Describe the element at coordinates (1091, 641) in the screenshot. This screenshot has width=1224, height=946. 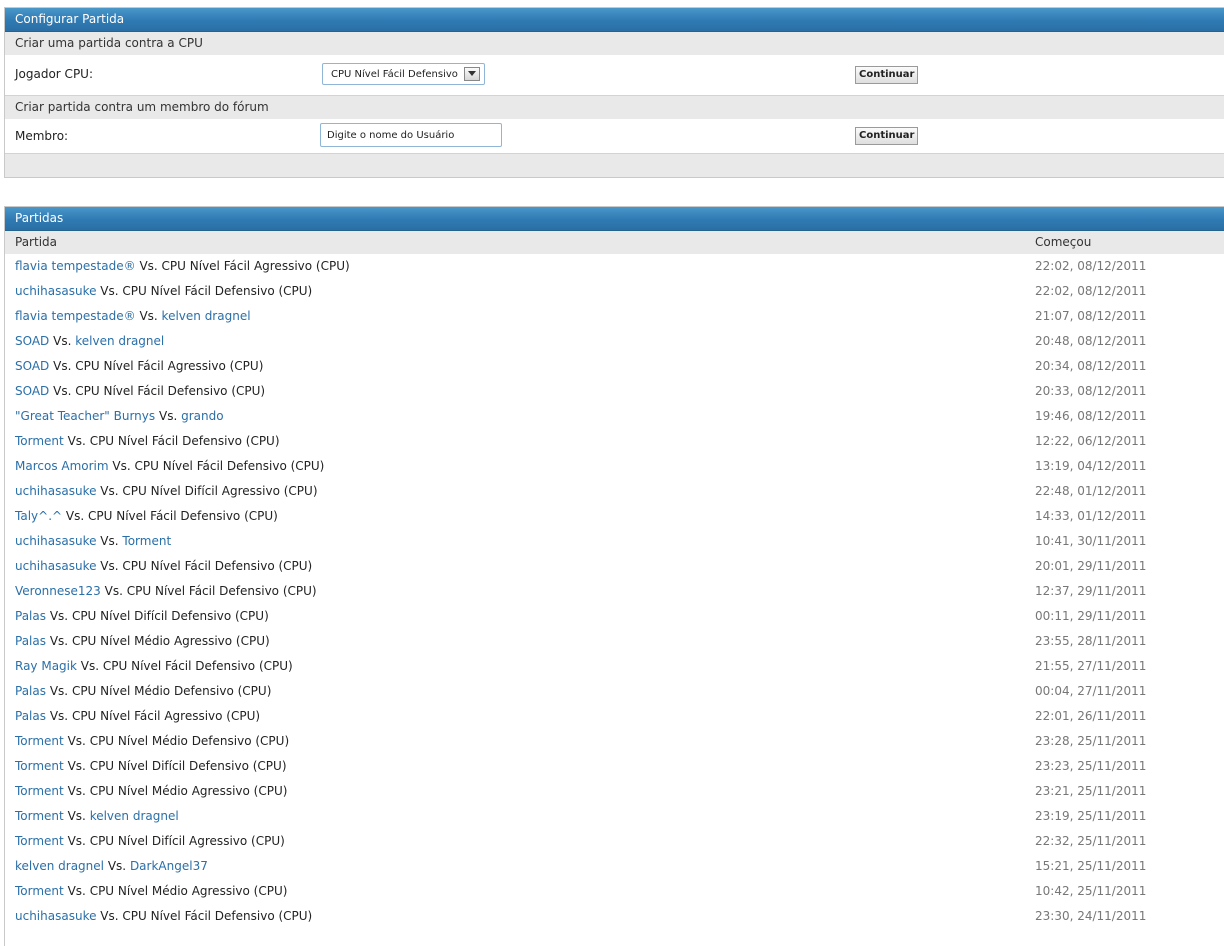
I see `match-start-date: 23:55, 28/11/2011` at that location.